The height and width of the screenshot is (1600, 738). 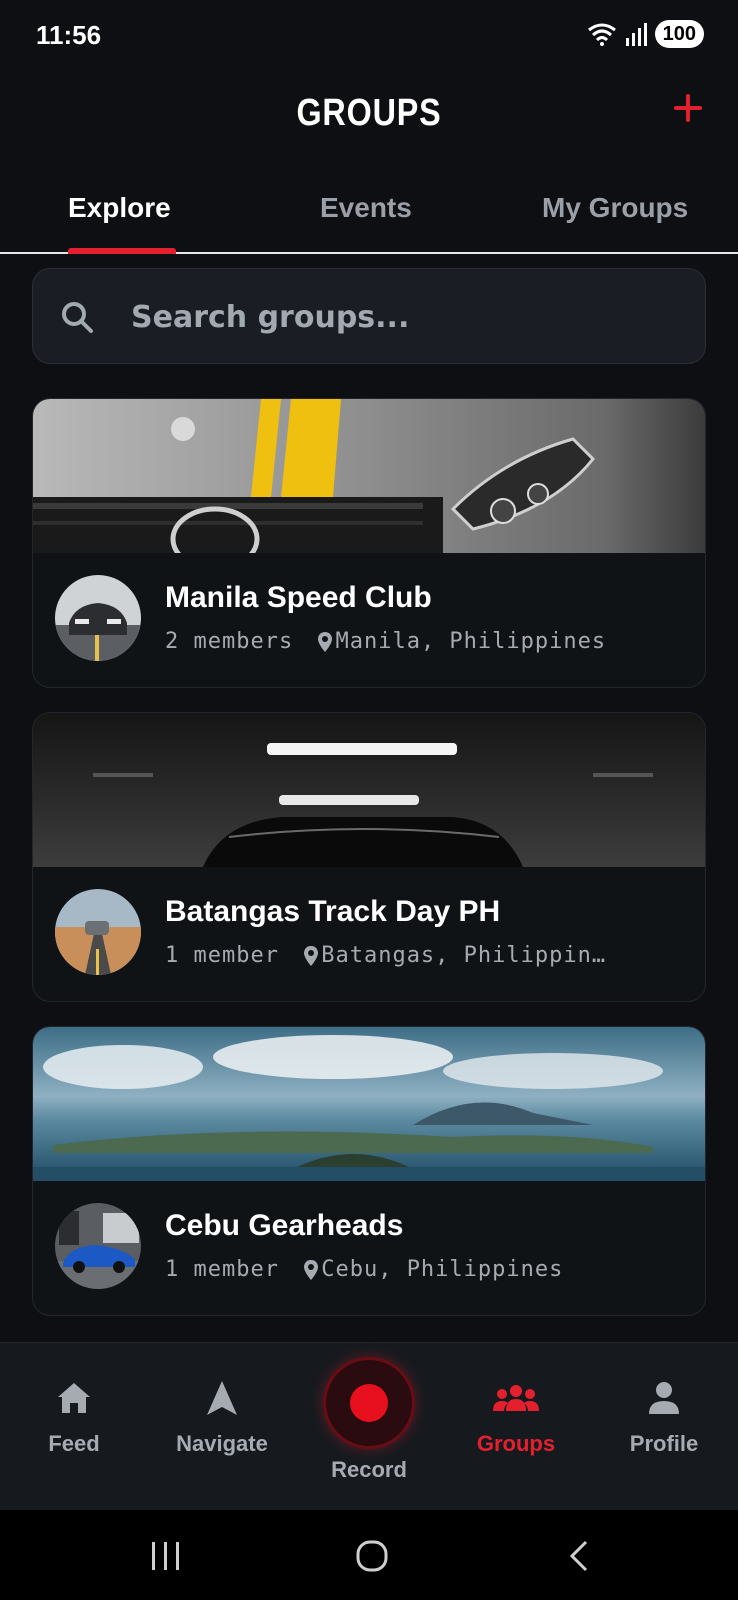 I want to click on search-input, so click(x=401, y=317).